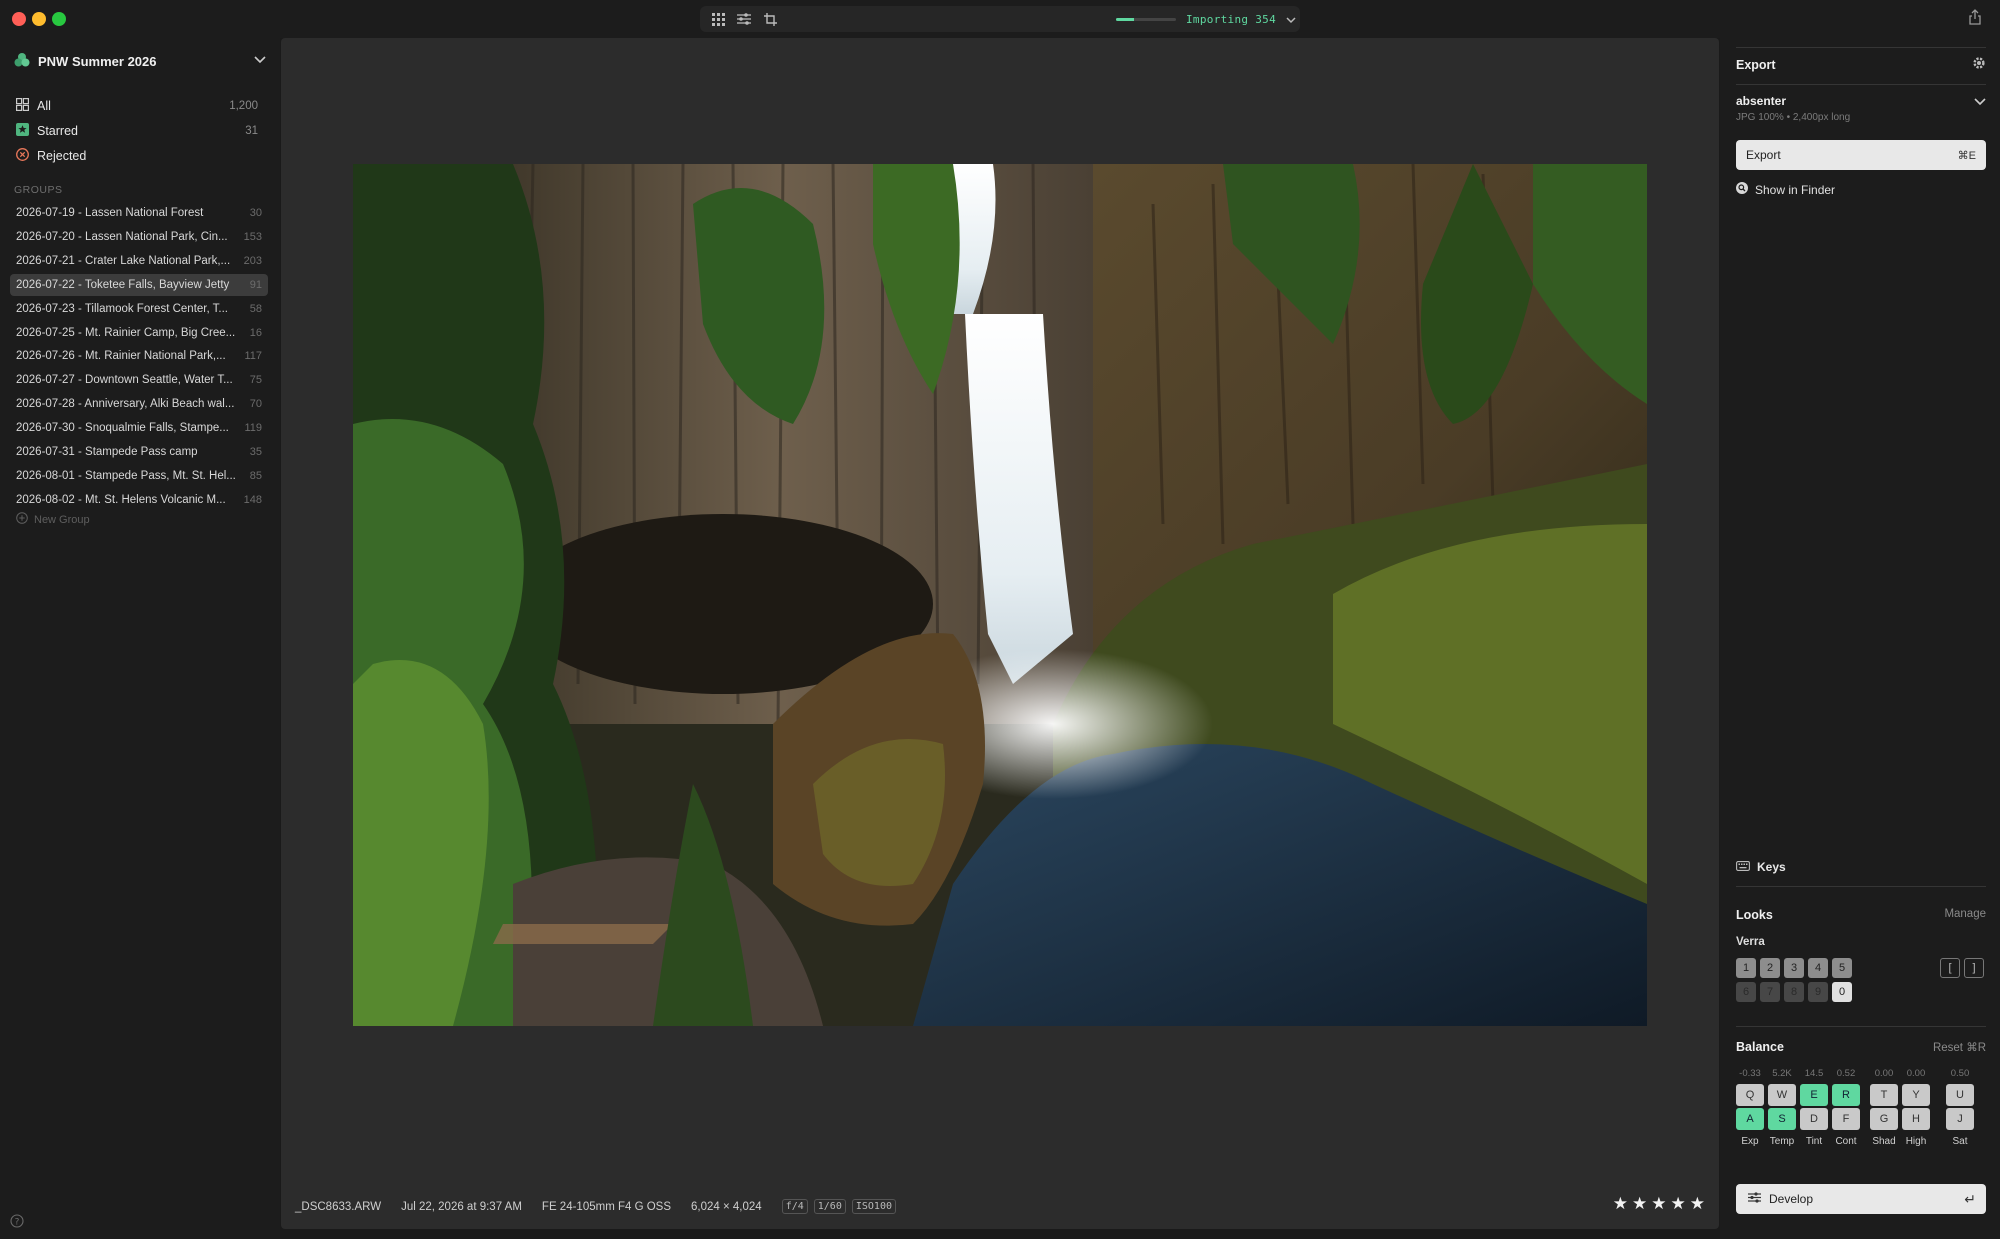  I want to click on group-item-count: 70, so click(255, 404).